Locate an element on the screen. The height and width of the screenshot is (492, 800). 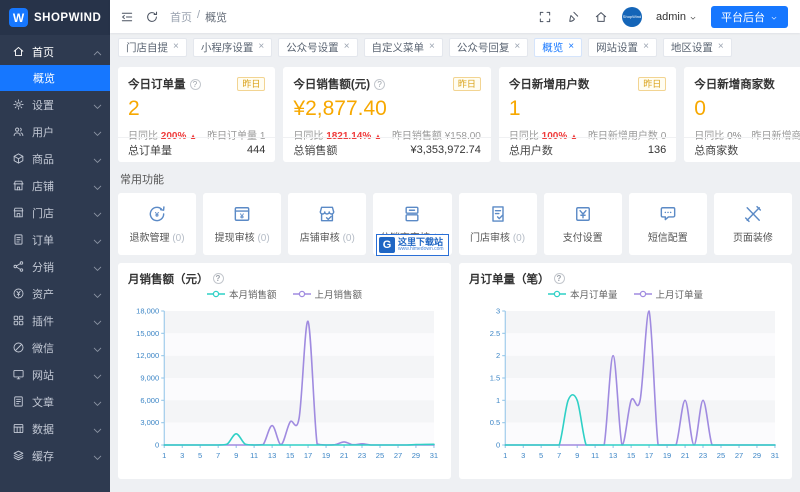
legend-item: 上月销售额 is located at coordinates (327, 294).